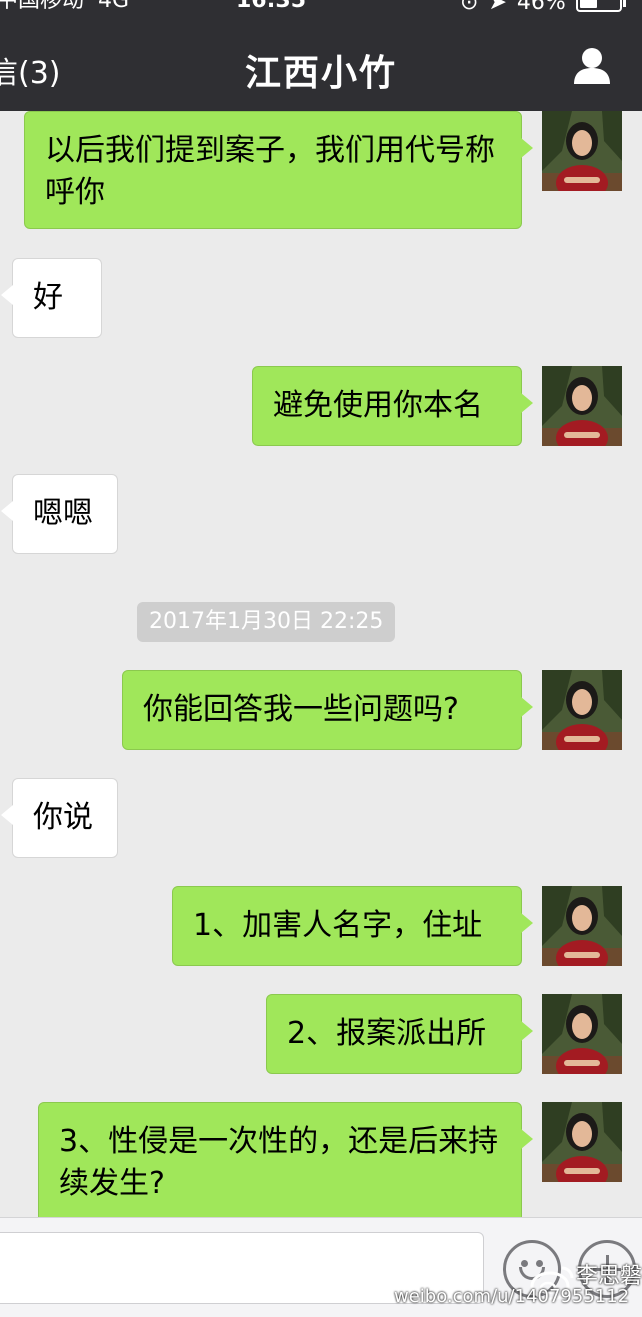 The image size is (642, 1317). Describe the element at coordinates (399, 1034) in the screenshot. I see `my-message-bubble: 2、报案派出所` at that location.